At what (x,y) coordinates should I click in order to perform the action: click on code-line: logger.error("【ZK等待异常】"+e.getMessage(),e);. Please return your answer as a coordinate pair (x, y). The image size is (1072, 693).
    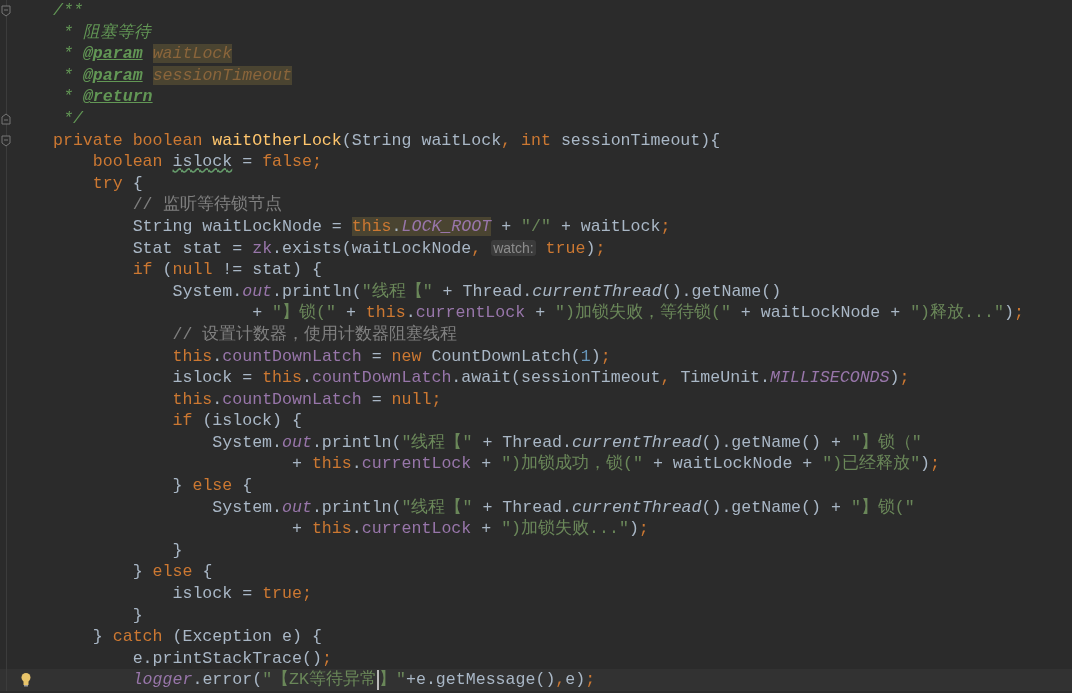
    Looking at the image, I should click on (363, 680).